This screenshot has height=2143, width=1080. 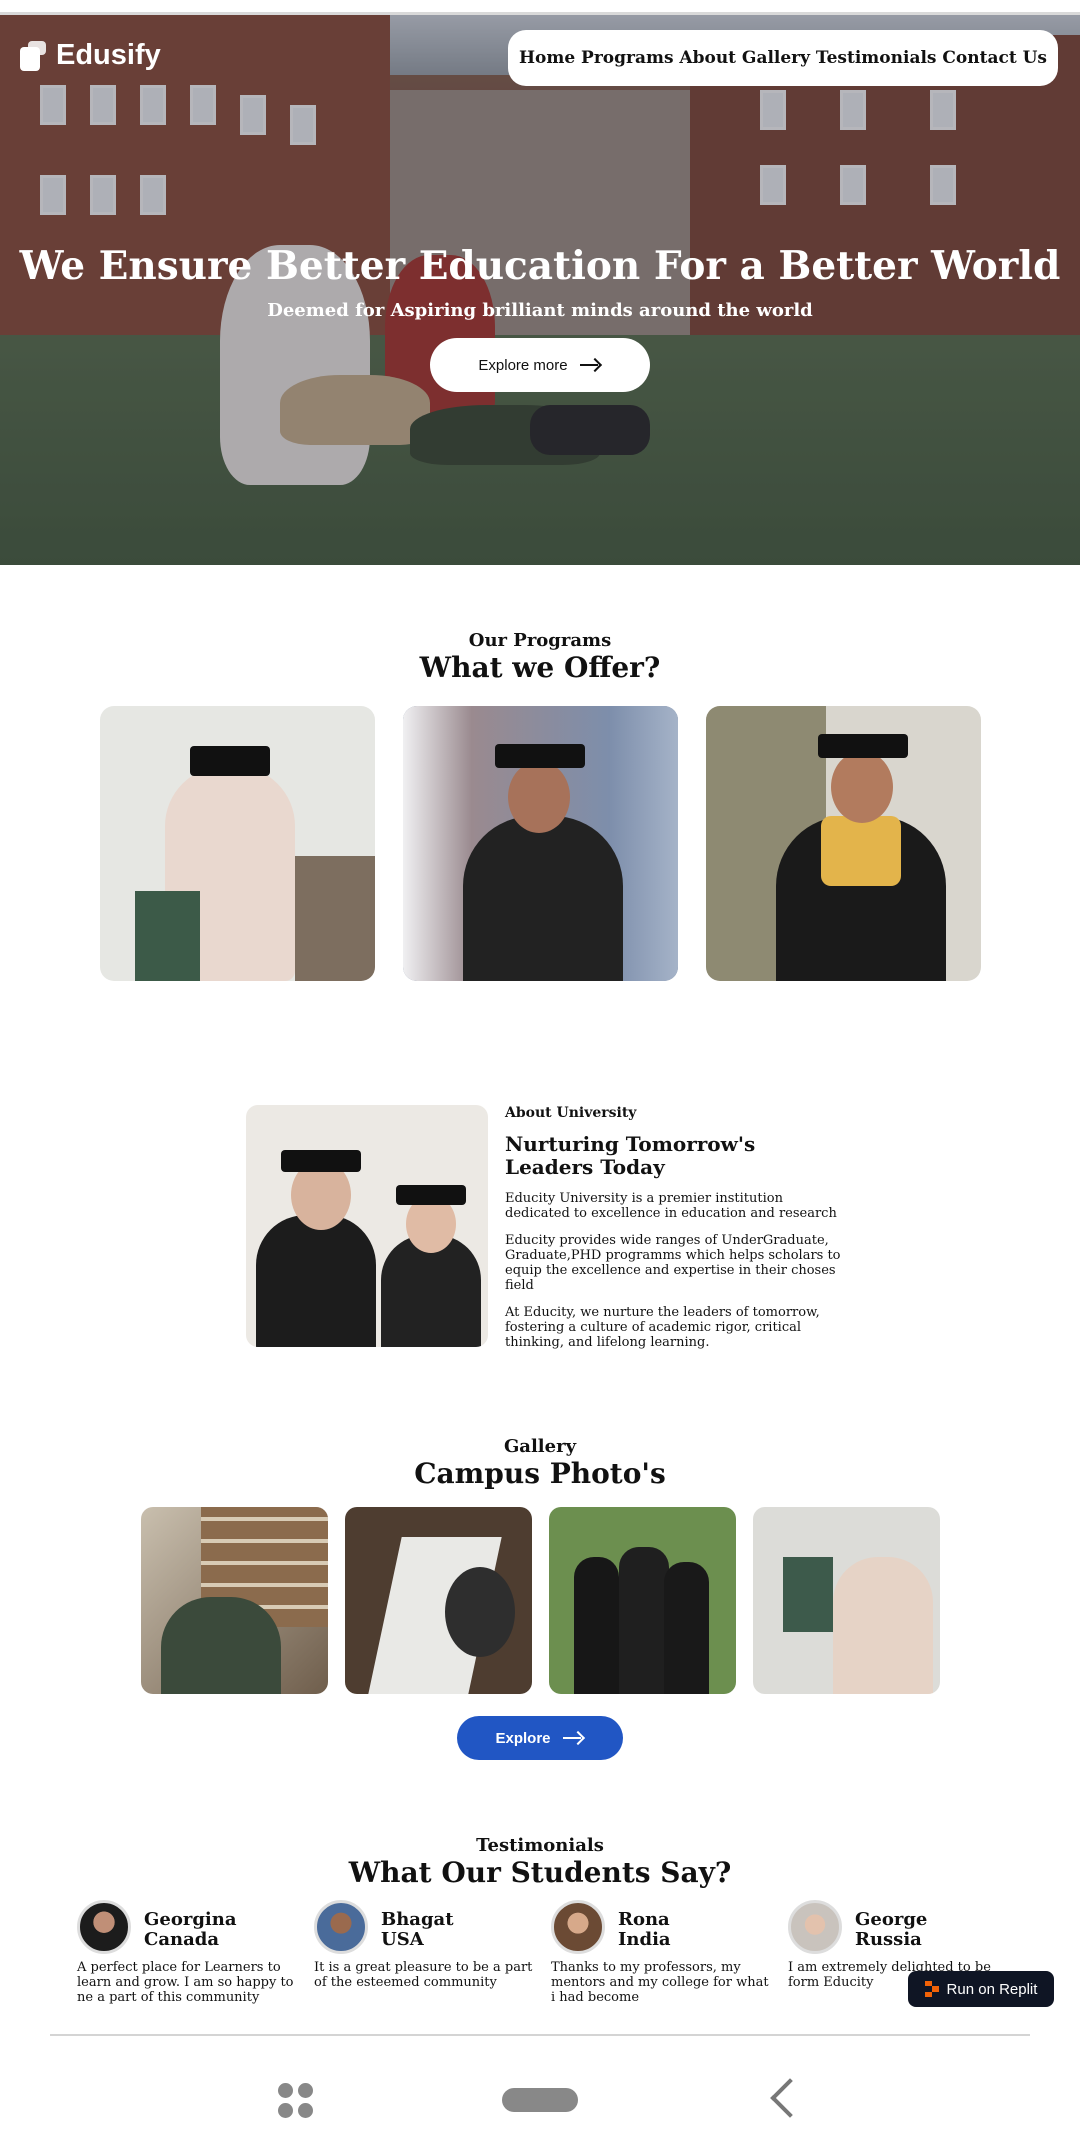 I want to click on nav-about: About, so click(x=707, y=58).